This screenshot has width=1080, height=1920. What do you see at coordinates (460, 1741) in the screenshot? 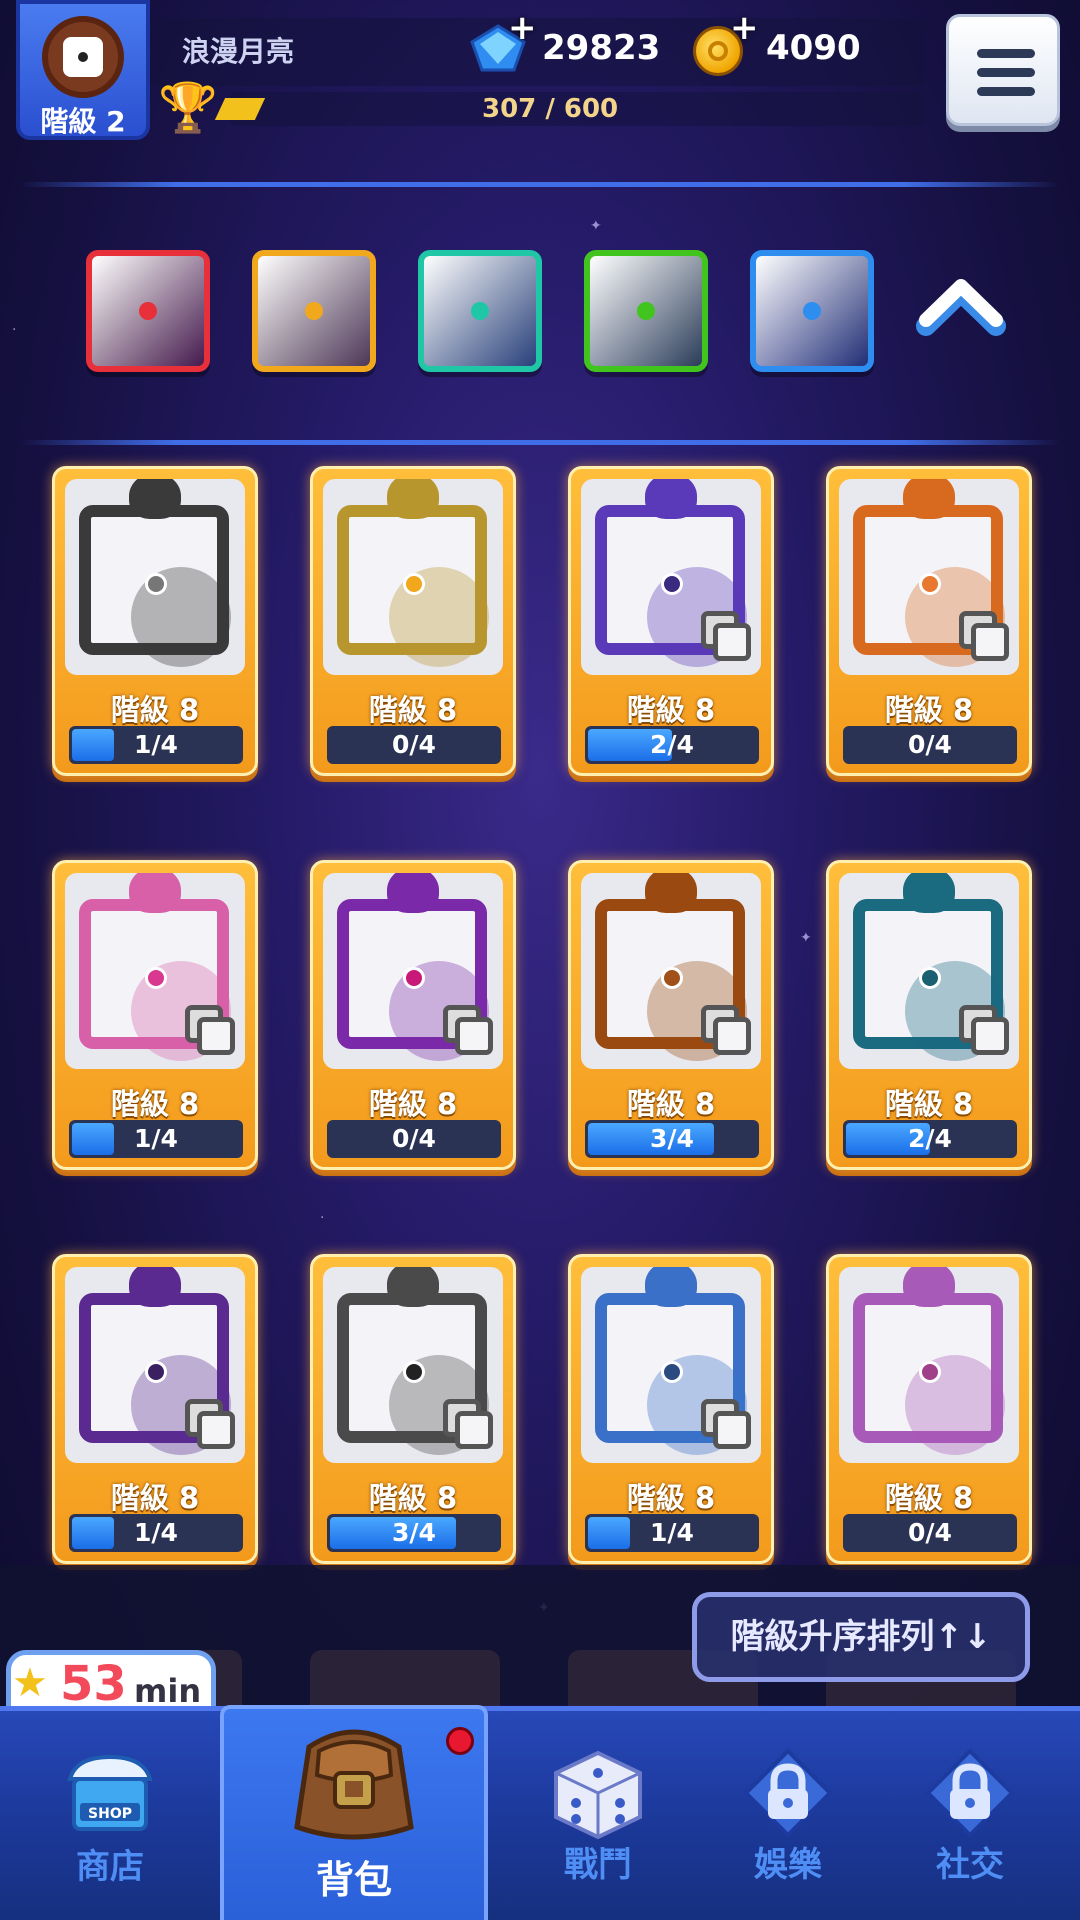
I see `notification-dot` at bounding box center [460, 1741].